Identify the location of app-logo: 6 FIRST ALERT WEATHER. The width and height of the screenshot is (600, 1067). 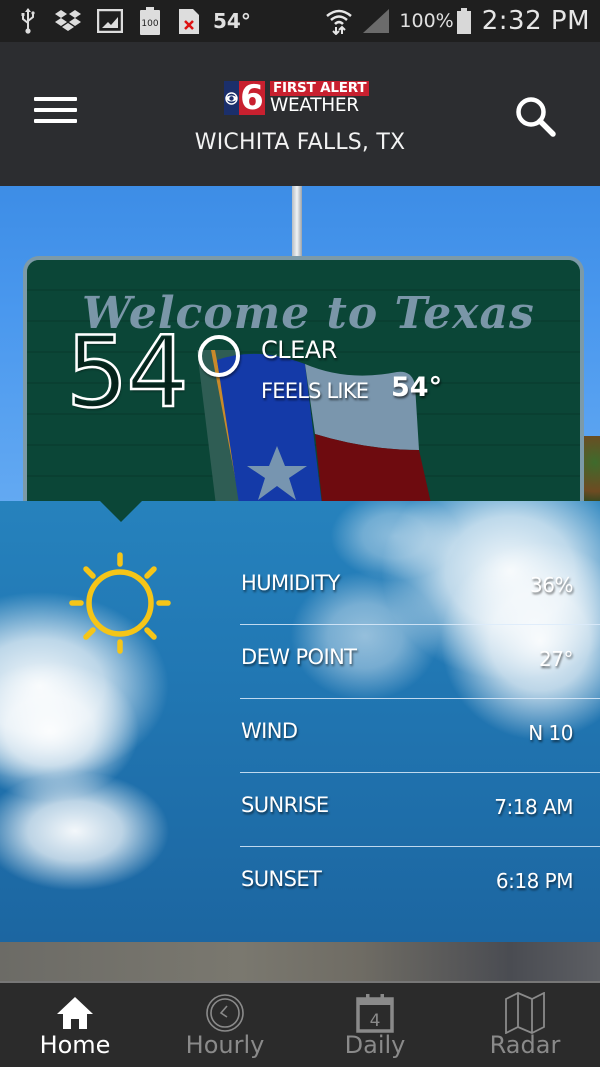
(297, 98).